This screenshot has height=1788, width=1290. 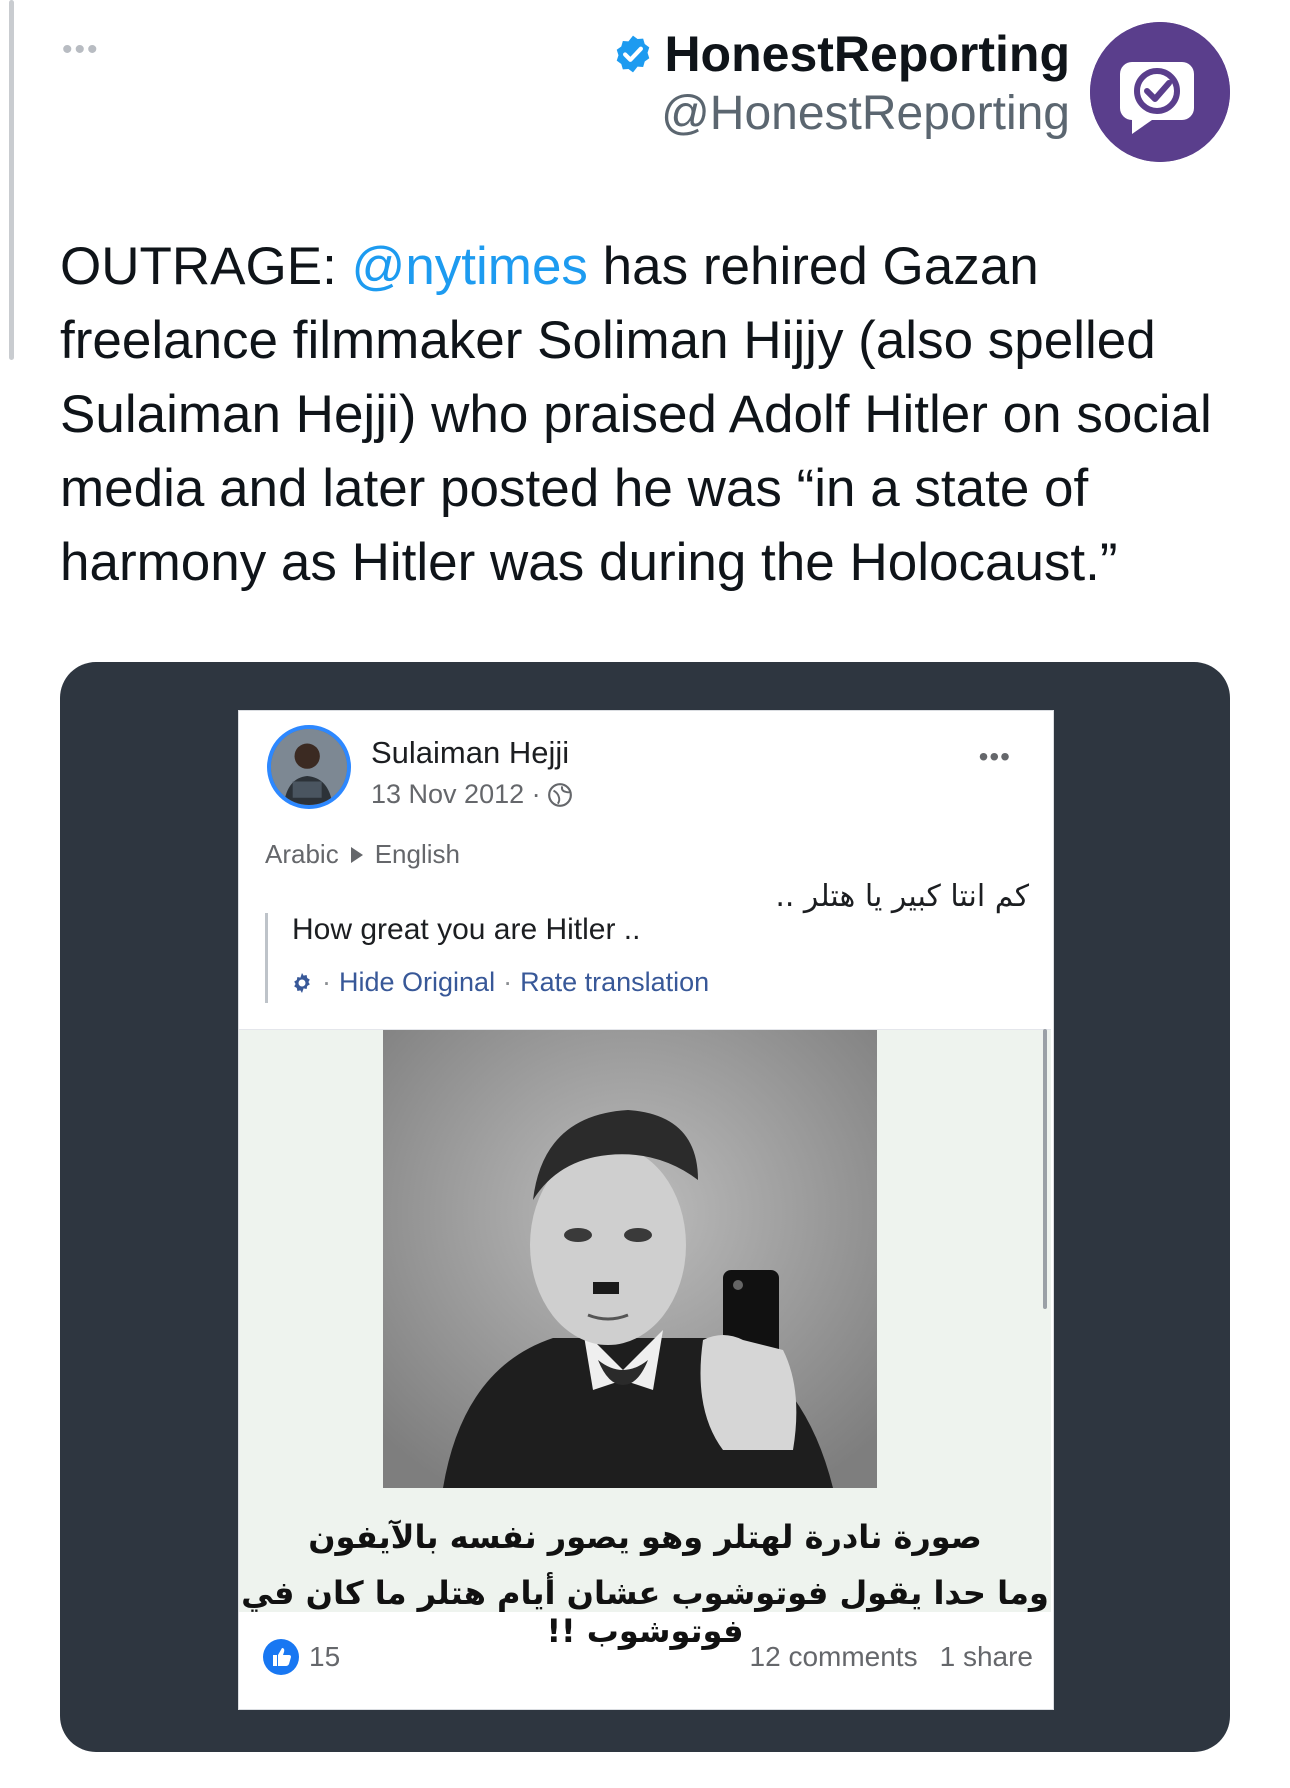 What do you see at coordinates (645, 1537) in the screenshot?
I see `image-caption-line1: صورة نادرة لهتلر وهو يصور نفسه بالآيفون` at bounding box center [645, 1537].